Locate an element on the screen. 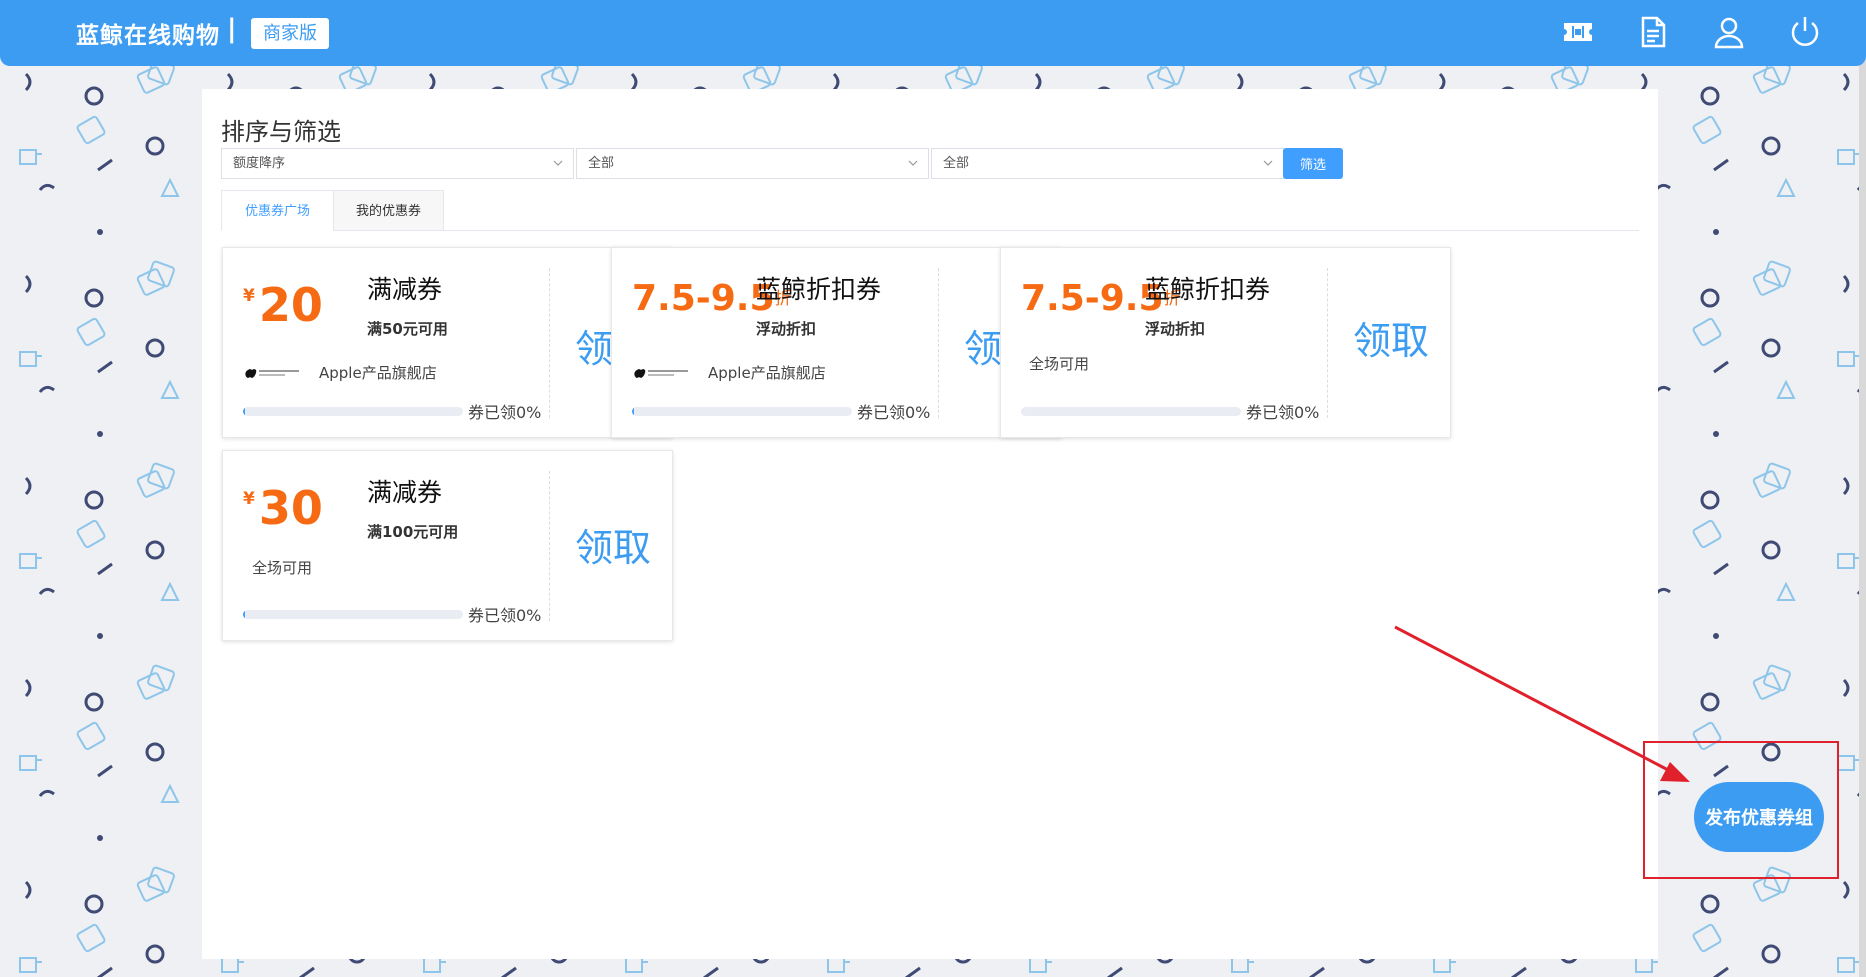  coupon-card: ¥20 满减券 满50元可用 Apple产品旗舰店 领取 券已领0% is located at coordinates (447, 342).